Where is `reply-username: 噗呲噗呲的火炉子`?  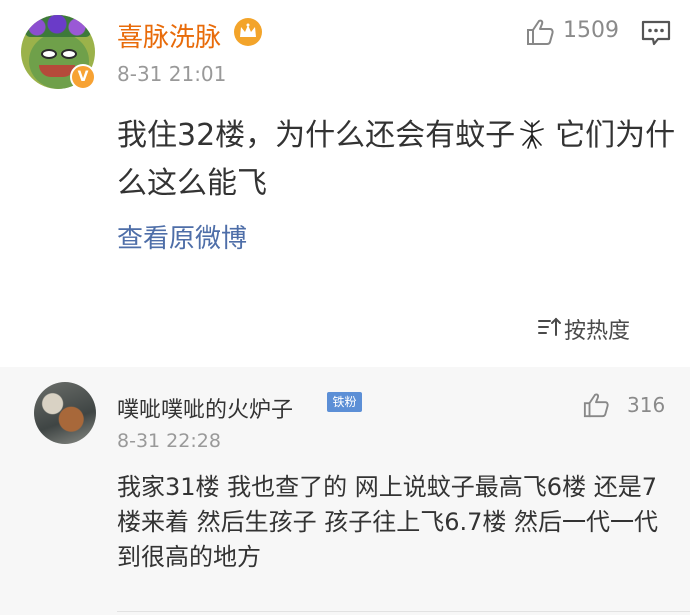 reply-username: 噗呲噗呲的火炉子 is located at coordinates (205, 408).